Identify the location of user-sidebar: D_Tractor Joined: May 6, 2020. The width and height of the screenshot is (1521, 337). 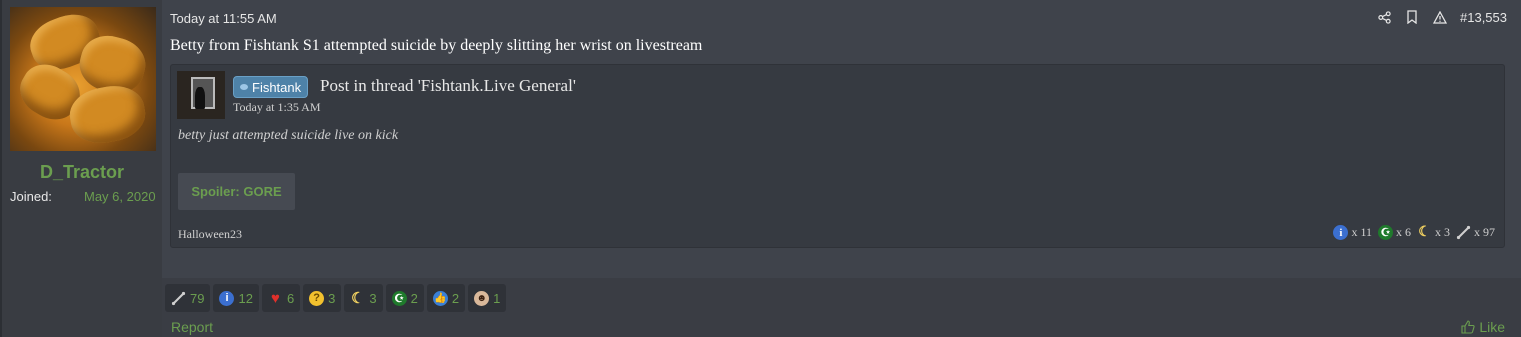
(82, 168).